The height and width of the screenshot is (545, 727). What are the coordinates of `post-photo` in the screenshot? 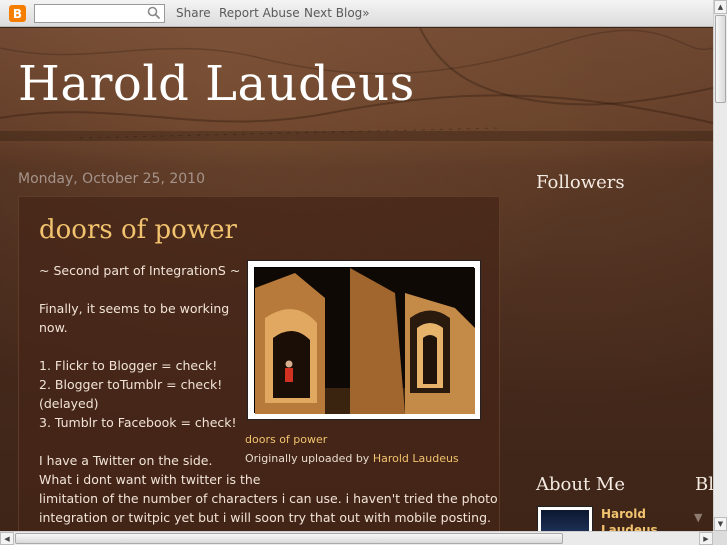 It's located at (364, 340).